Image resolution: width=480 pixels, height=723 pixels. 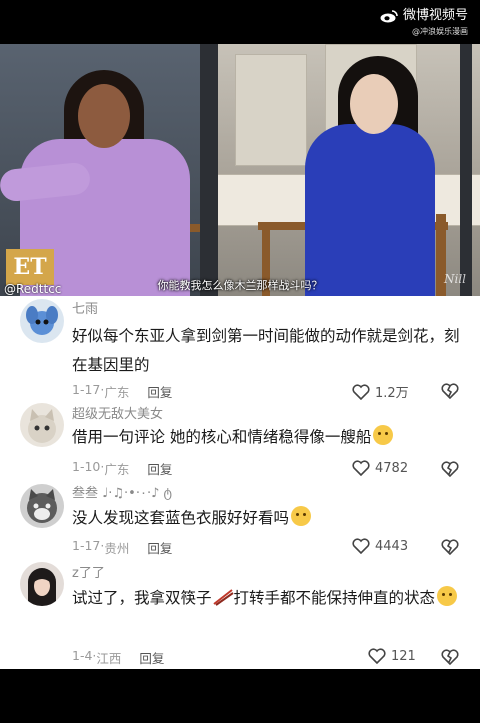 I want to click on watermark-app: 微博视频号, so click(x=435, y=15).